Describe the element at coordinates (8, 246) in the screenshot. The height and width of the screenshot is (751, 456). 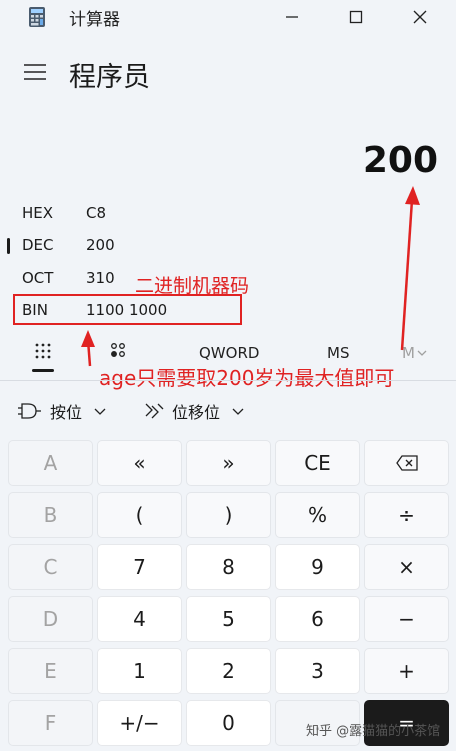
I see `active-radix-indicator` at that location.